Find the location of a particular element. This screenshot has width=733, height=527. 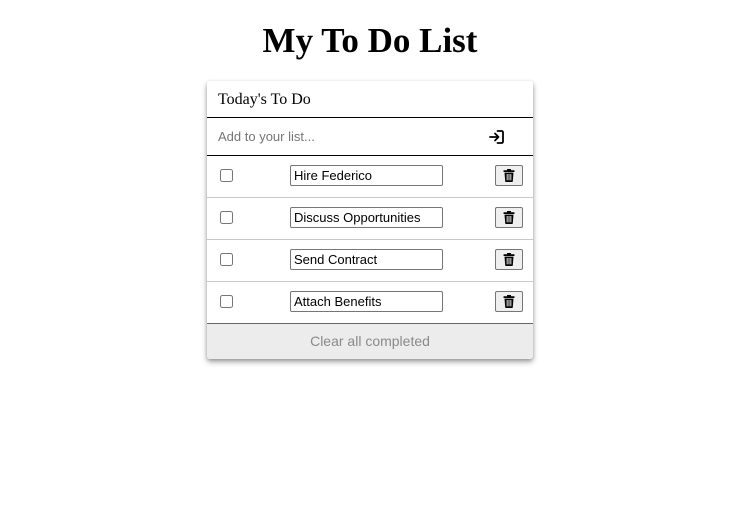

add-item-button is located at coordinates (496, 137).